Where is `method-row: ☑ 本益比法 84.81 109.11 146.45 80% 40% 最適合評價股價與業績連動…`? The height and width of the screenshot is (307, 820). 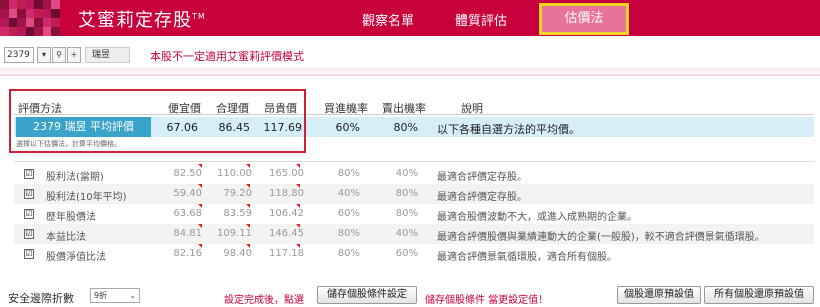
method-row: ☑ 本益比法 84.81 109.11 146.45 80% 40% 最適合評價股價與業績連動… is located at coordinates (414, 234).